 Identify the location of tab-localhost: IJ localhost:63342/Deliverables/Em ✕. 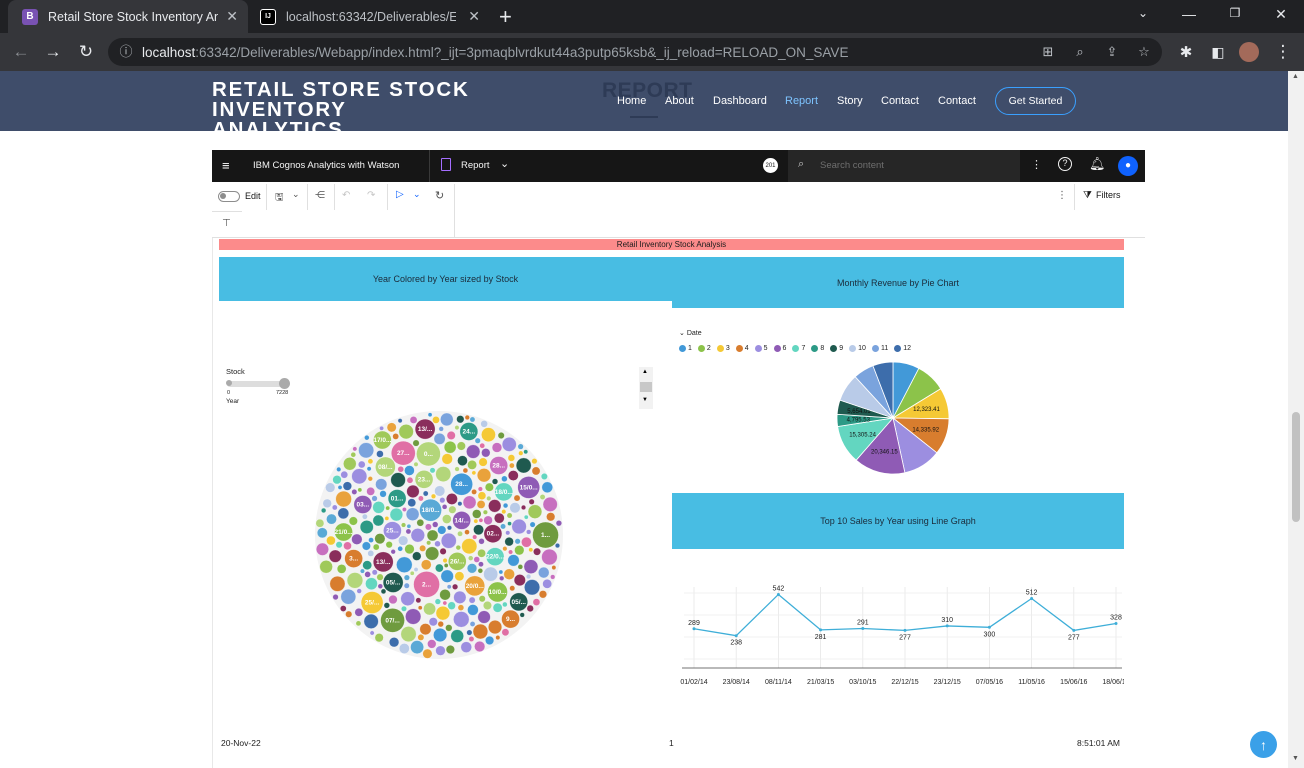
(370, 16).